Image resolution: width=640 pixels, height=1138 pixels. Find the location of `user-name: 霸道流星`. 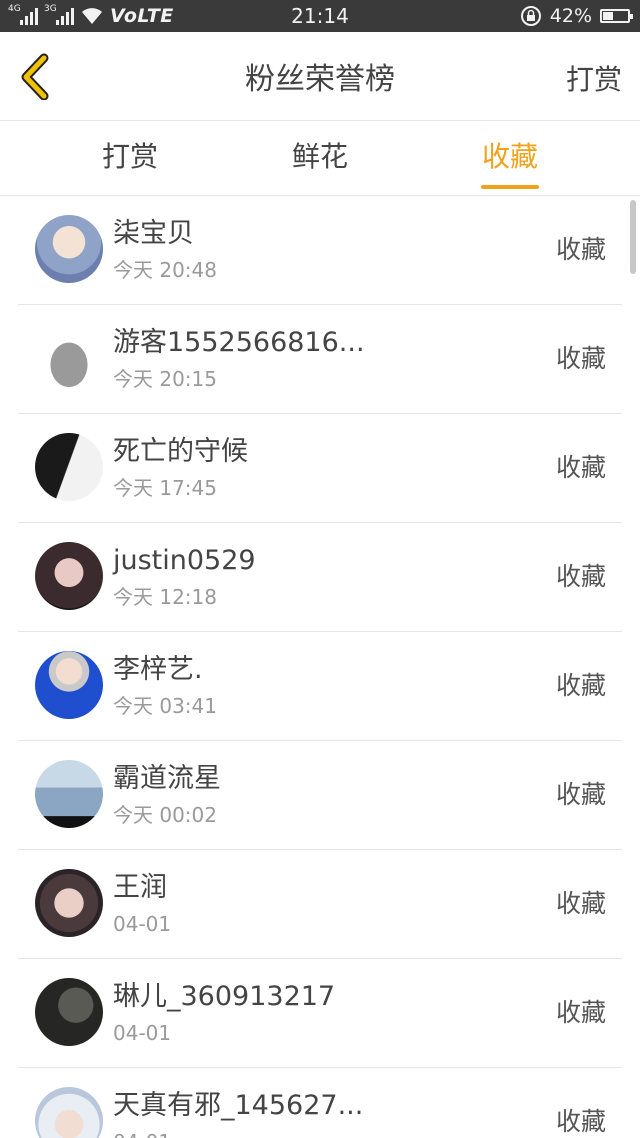

user-name: 霸道流星 is located at coordinates (167, 778).